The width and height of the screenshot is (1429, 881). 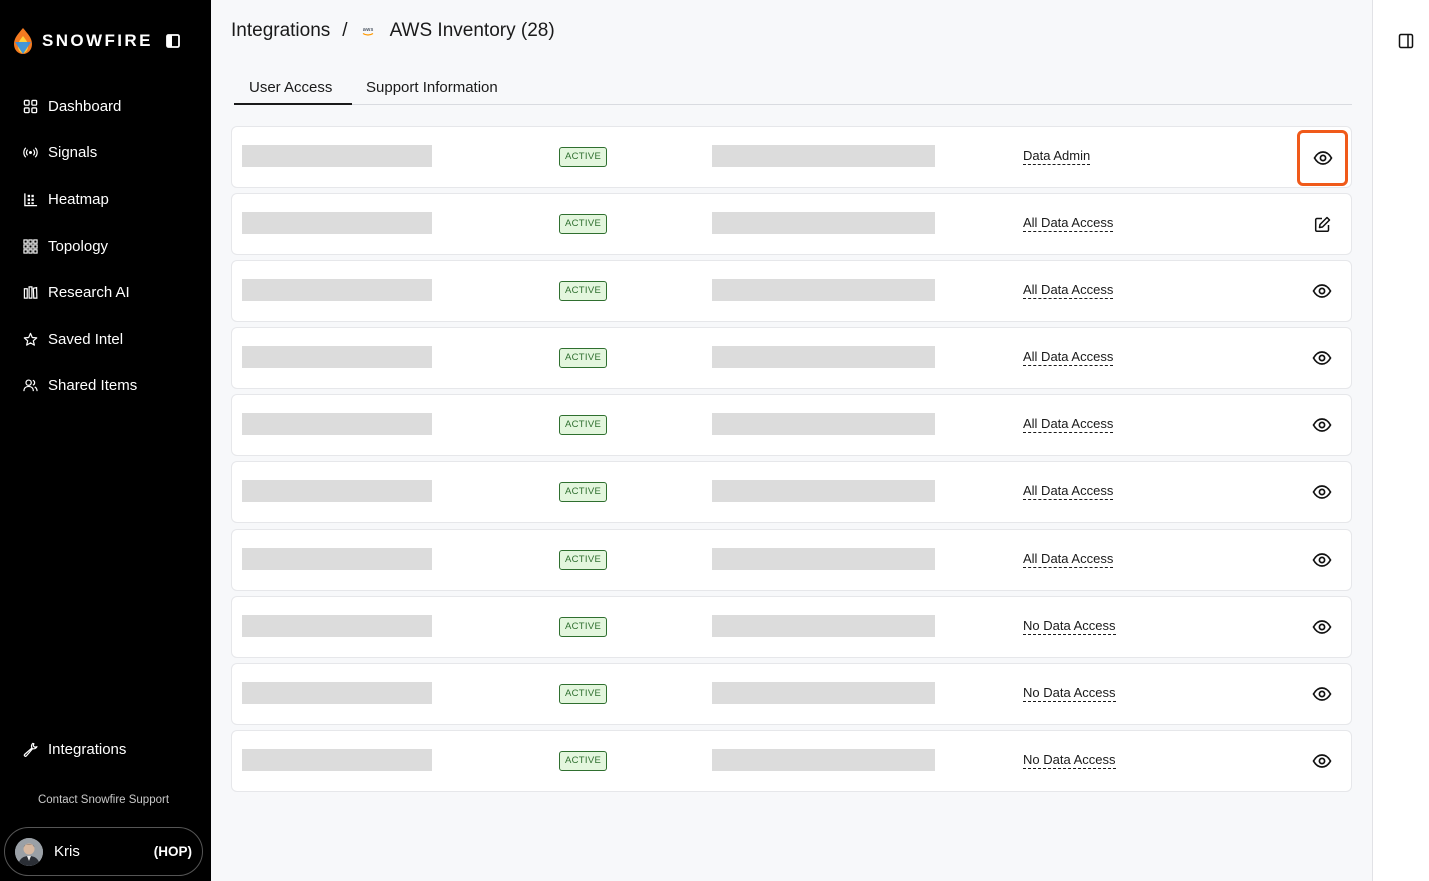 What do you see at coordinates (30, 199) in the screenshot?
I see `heatmap-icon` at bounding box center [30, 199].